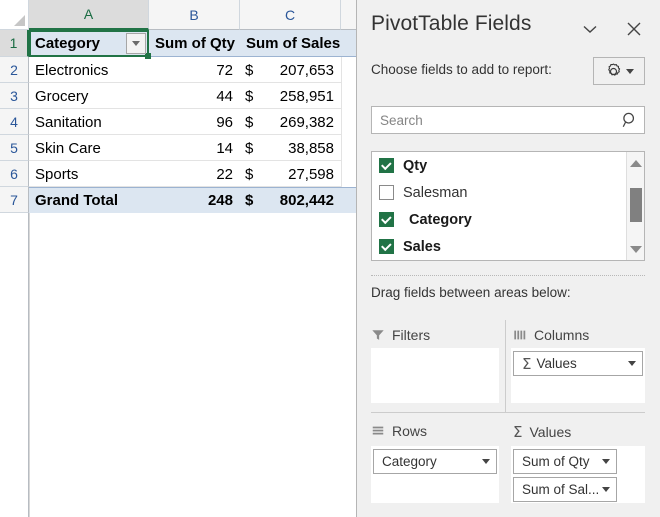 The height and width of the screenshot is (517, 660). I want to click on area-header-rows: Rows, so click(399, 431).